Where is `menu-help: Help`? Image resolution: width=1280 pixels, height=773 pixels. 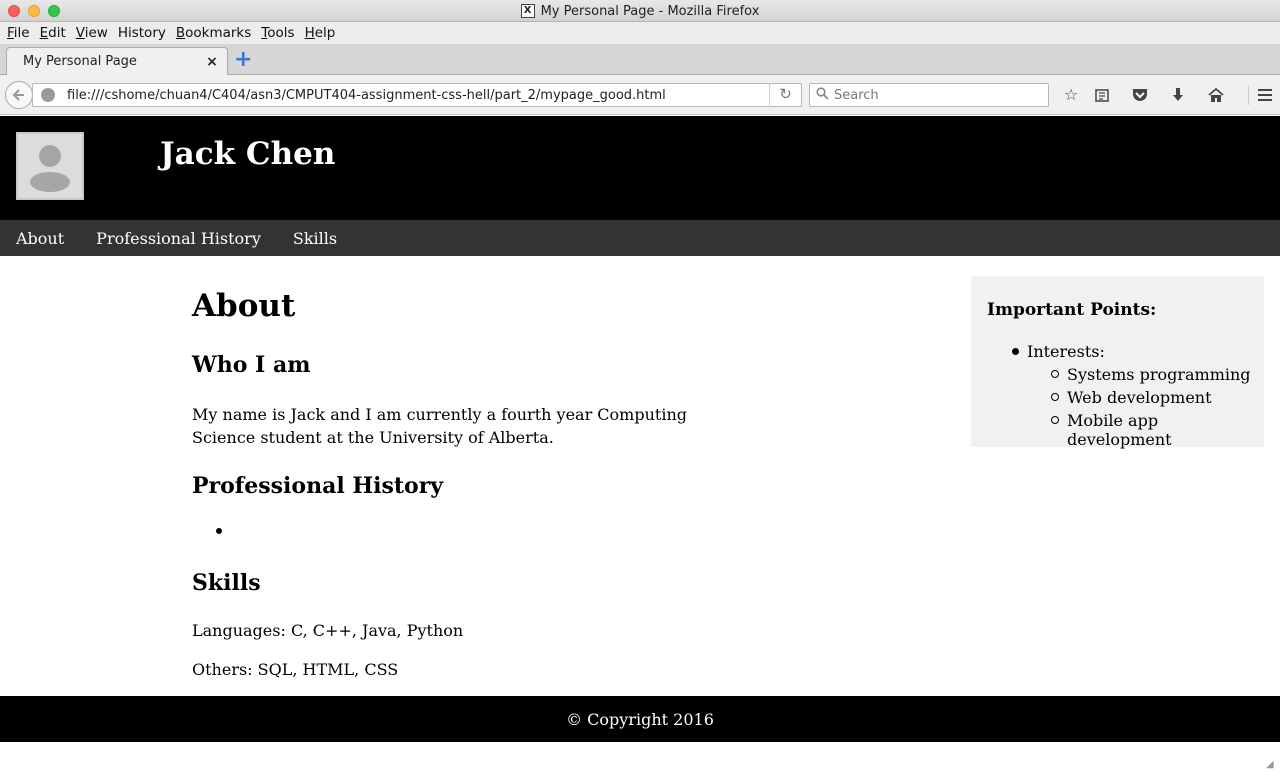
menu-help: Help is located at coordinates (320, 33).